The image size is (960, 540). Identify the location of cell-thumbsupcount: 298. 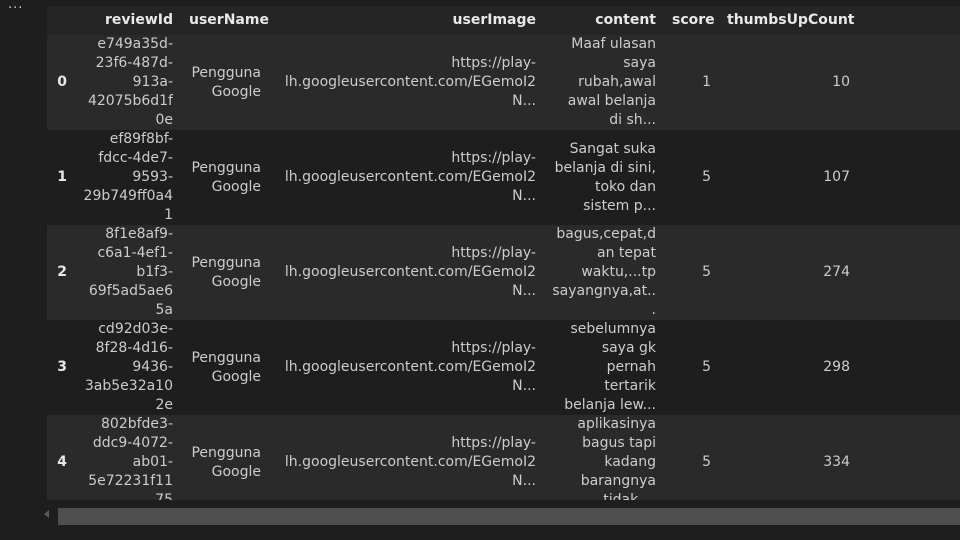
(836, 367).